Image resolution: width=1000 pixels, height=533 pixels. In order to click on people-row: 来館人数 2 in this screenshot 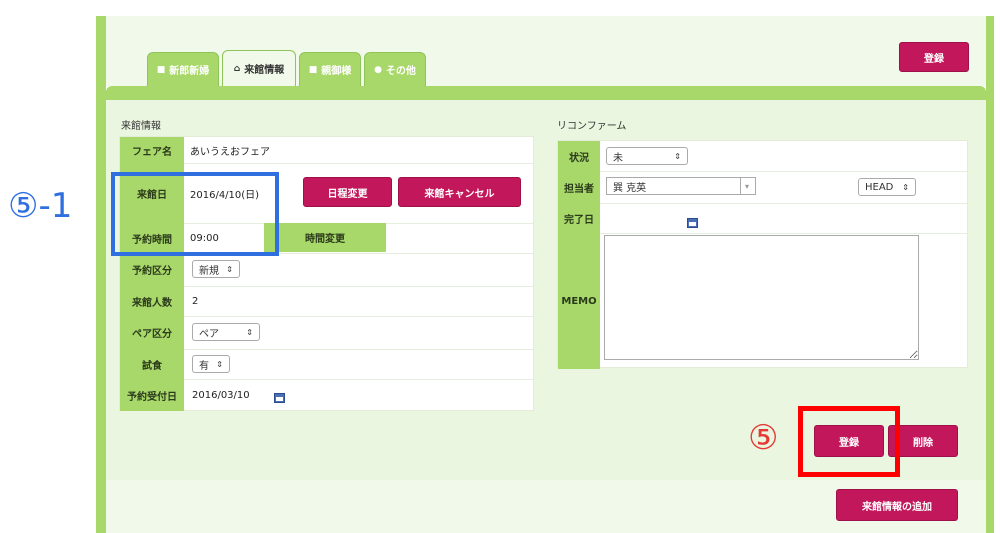, I will do `click(326, 301)`.